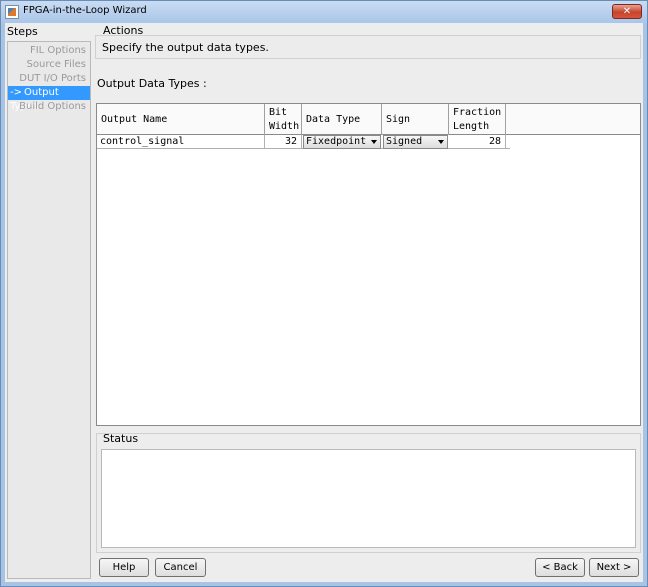 The image size is (648, 587). What do you see at coordinates (56, 64) in the screenshot?
I see `step-source-files: Source Files` at bounding box center [56, 64].